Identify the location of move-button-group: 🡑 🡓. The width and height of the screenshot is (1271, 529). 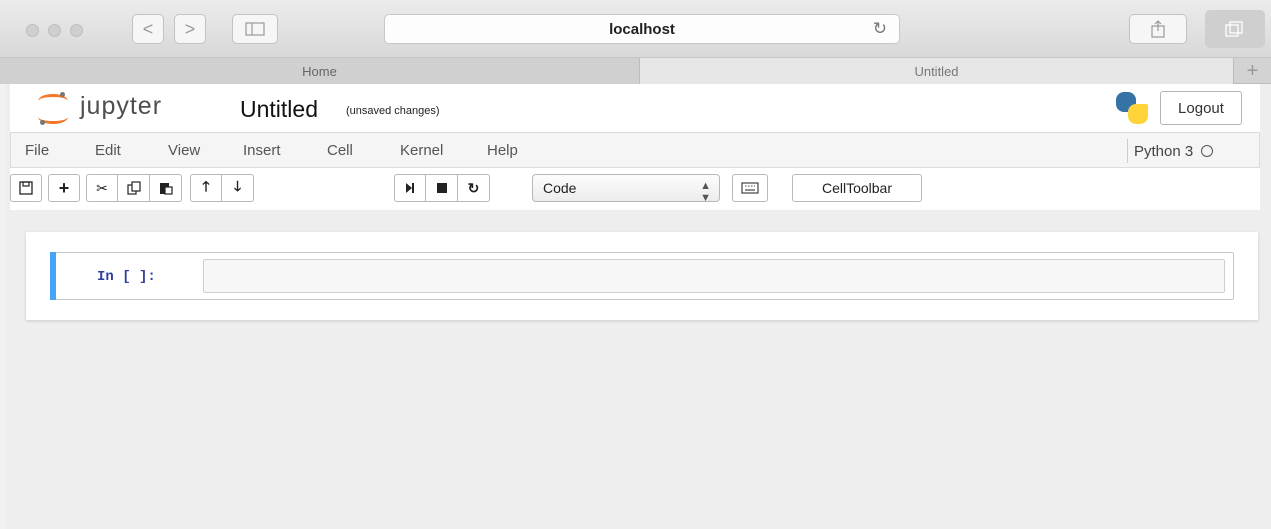
(222, 188).